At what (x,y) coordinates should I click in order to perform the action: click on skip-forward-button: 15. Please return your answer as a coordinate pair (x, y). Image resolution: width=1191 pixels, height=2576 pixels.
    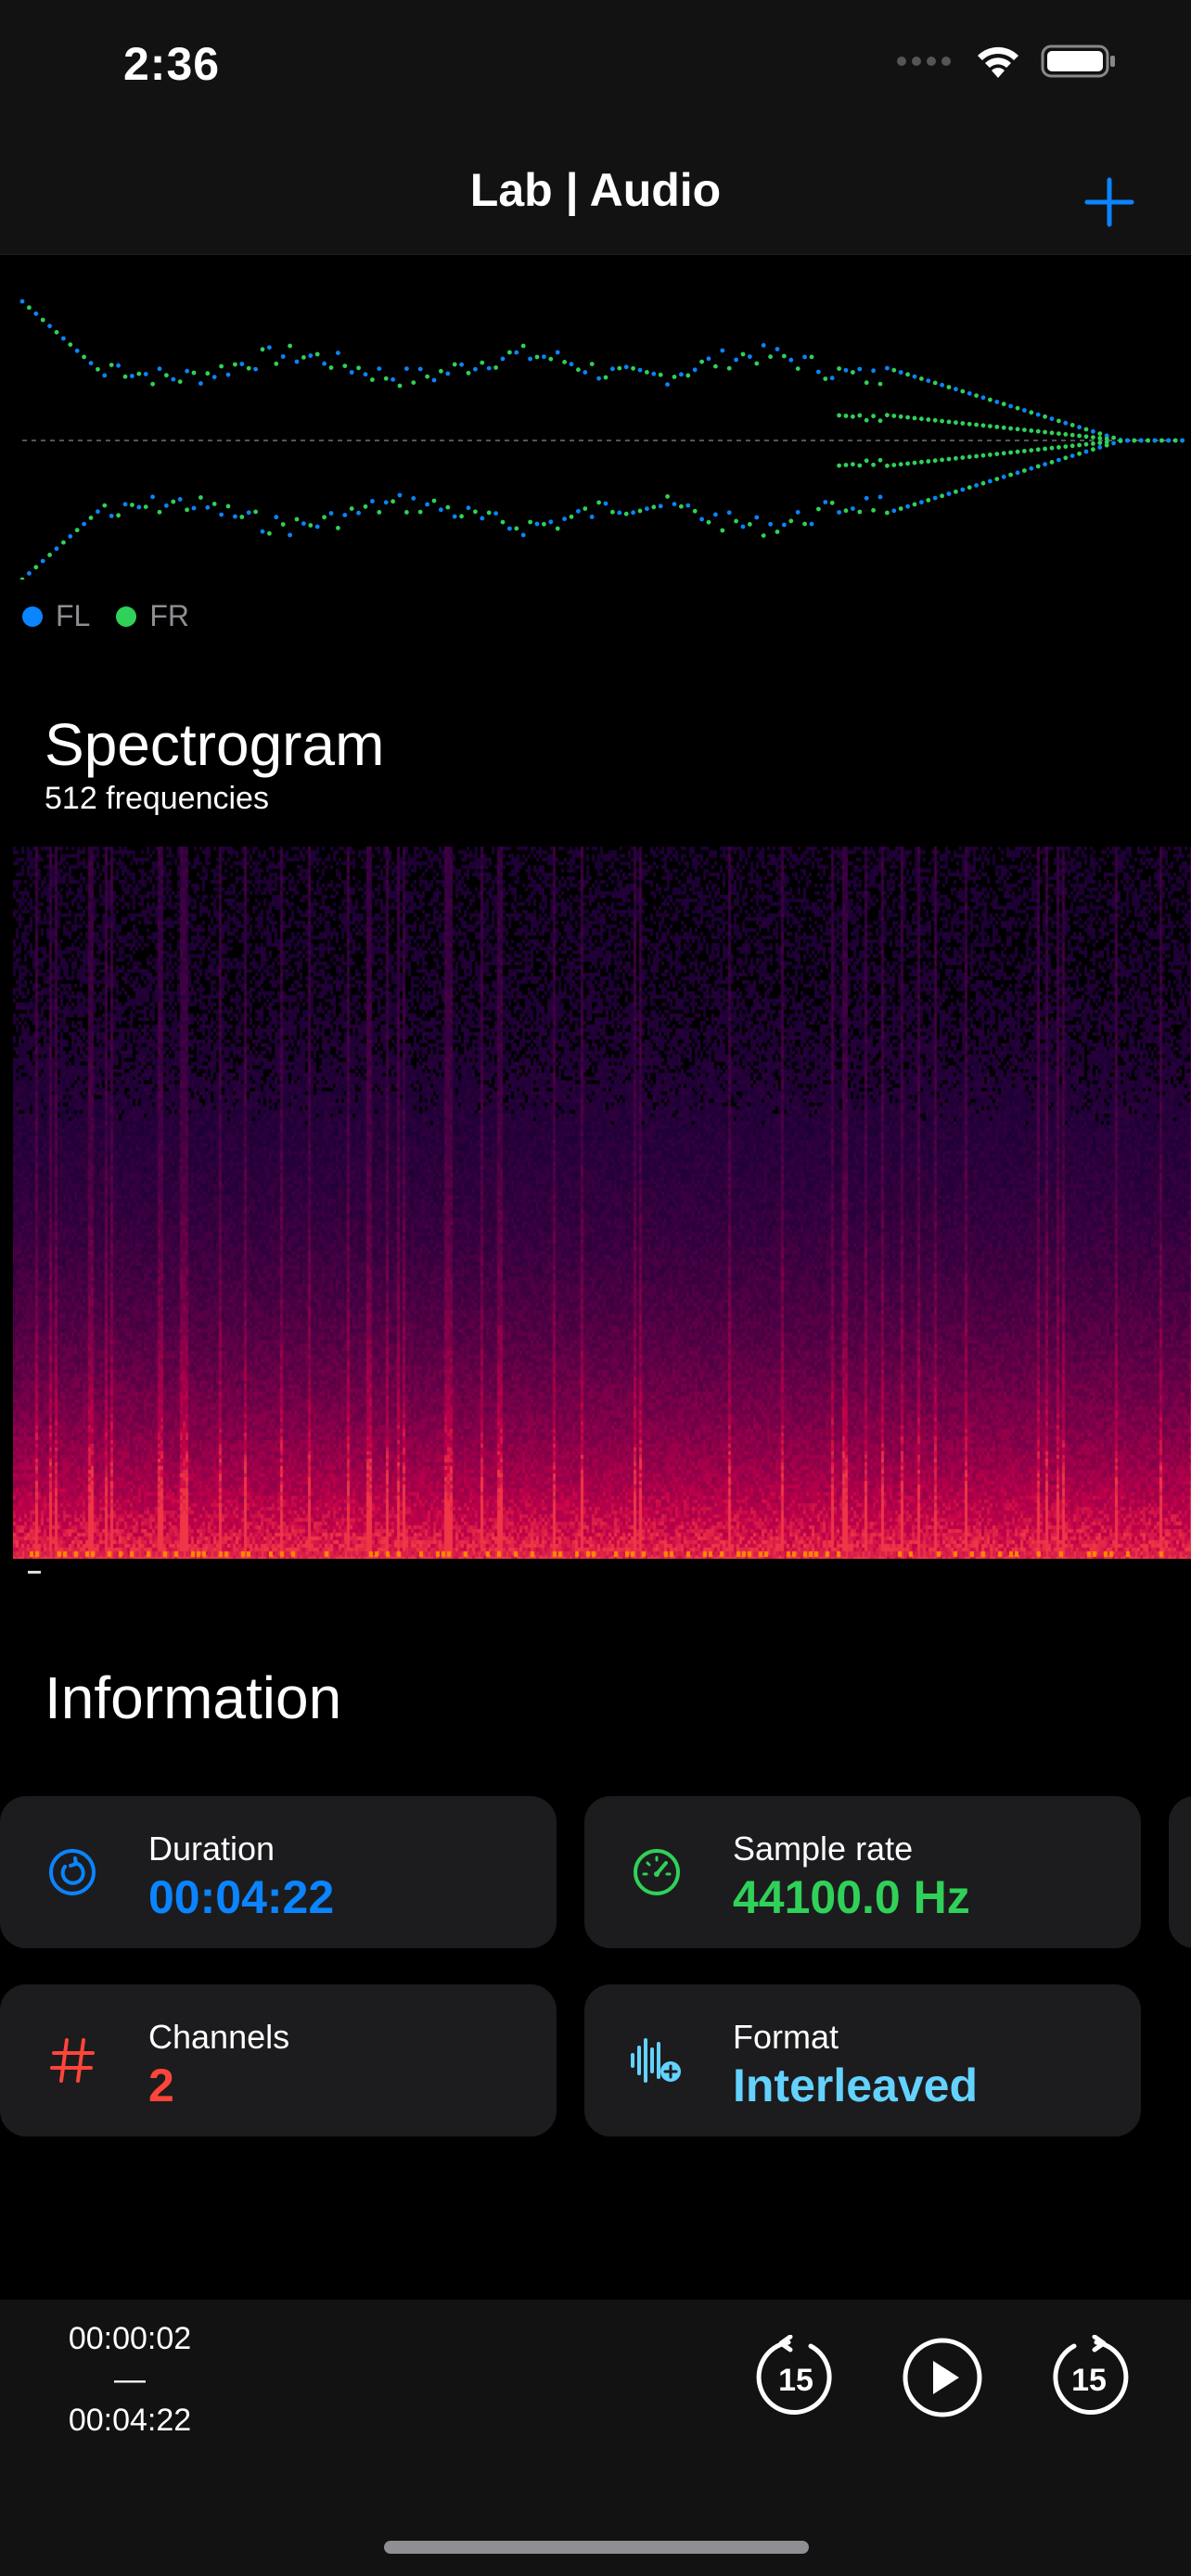
    Looking at the image, I should click on (1088, 2378).